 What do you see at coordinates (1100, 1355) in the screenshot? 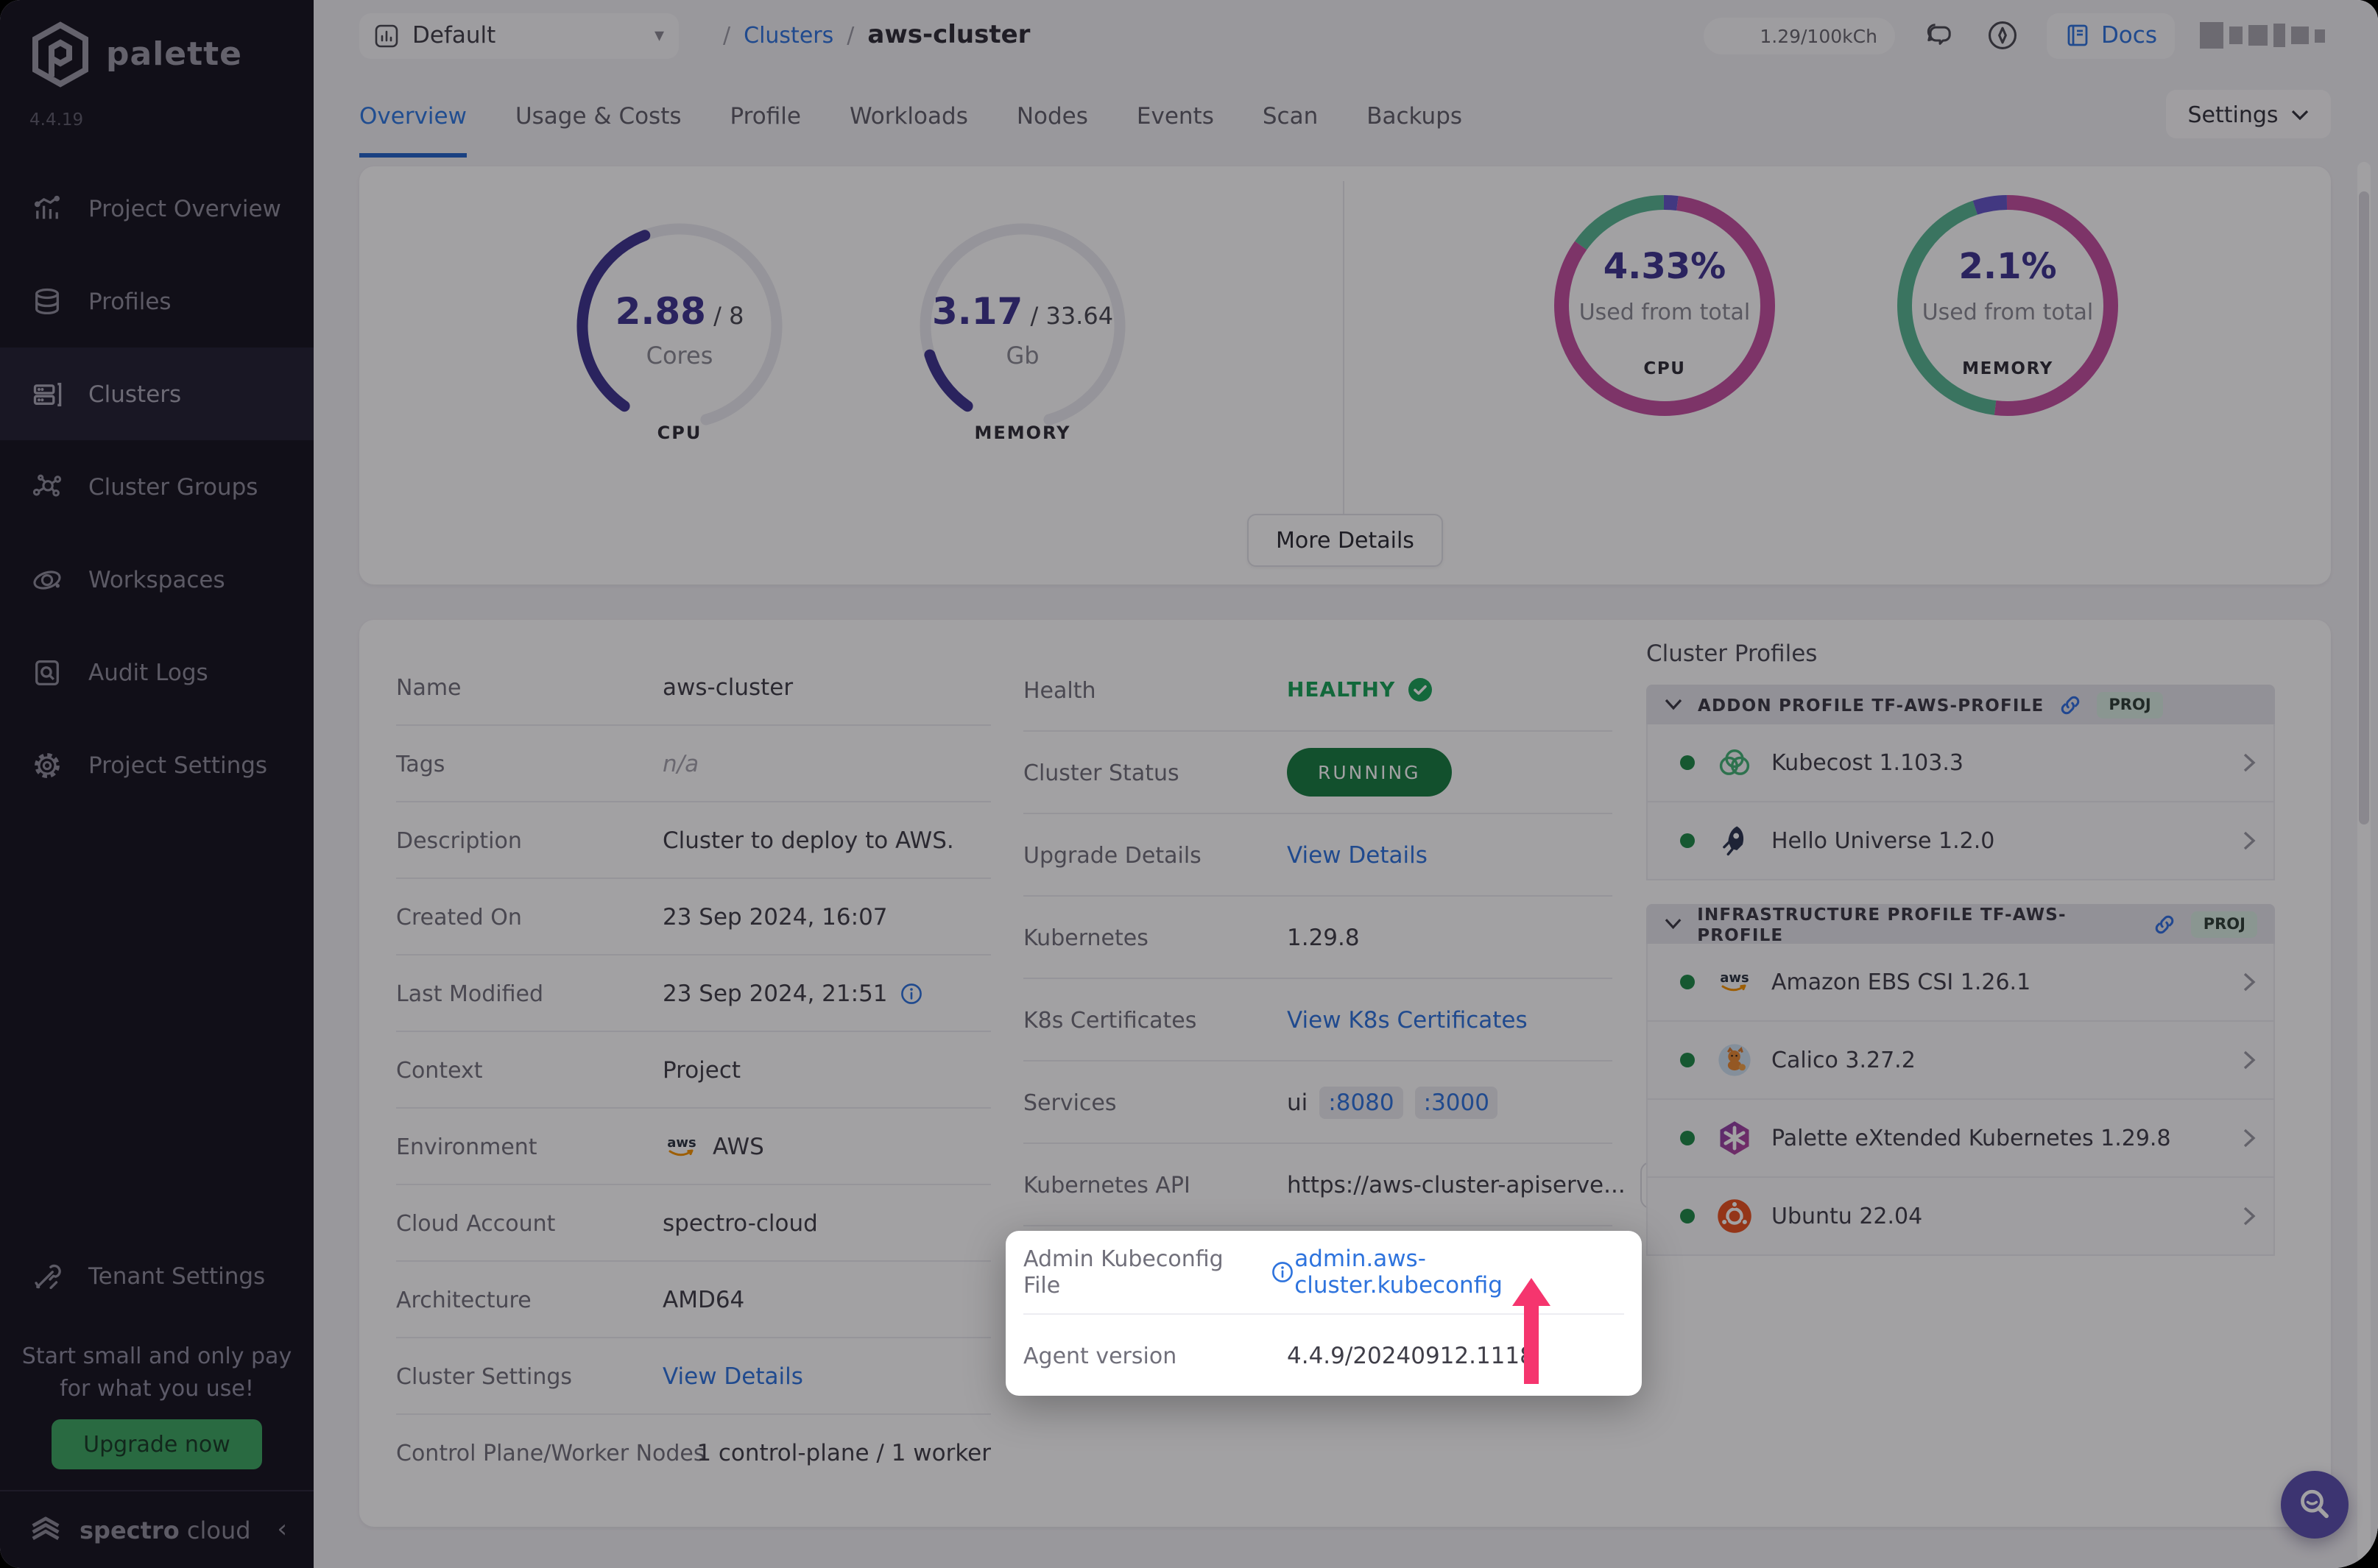
I see `agent-version-label: Agent version` at bounding box center [1100, 1355].